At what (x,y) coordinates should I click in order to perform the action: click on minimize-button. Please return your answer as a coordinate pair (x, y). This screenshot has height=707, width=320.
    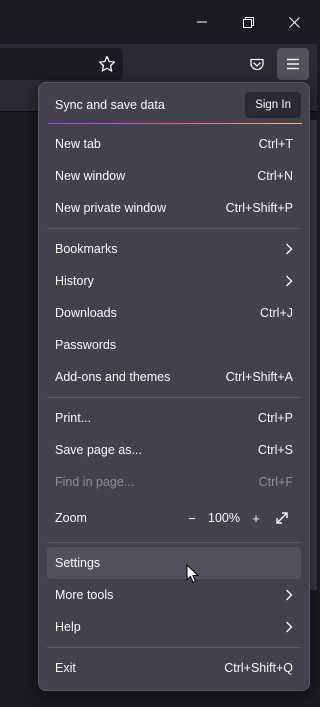
    Looking at the image, I should click on (202, 22).